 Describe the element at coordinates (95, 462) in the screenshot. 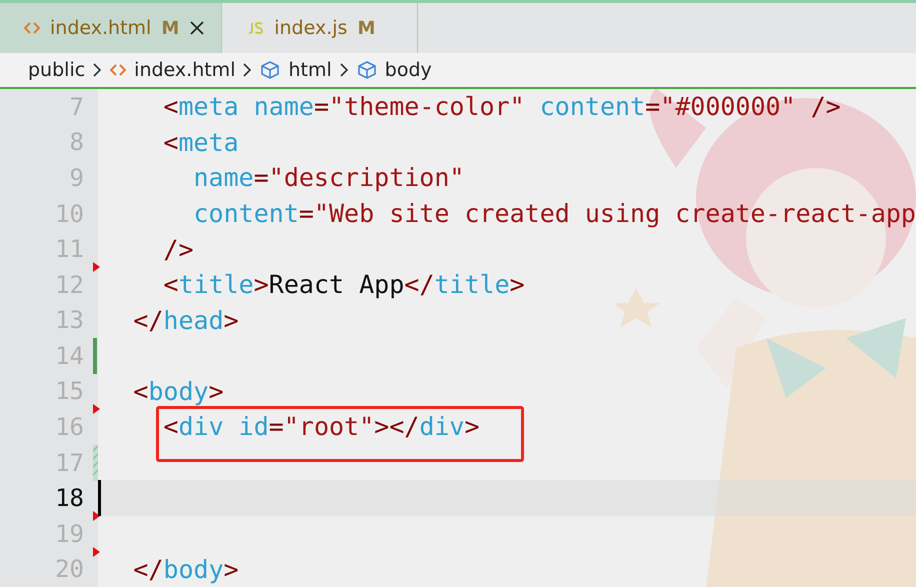

I see `modified-marker-icon` at that location.